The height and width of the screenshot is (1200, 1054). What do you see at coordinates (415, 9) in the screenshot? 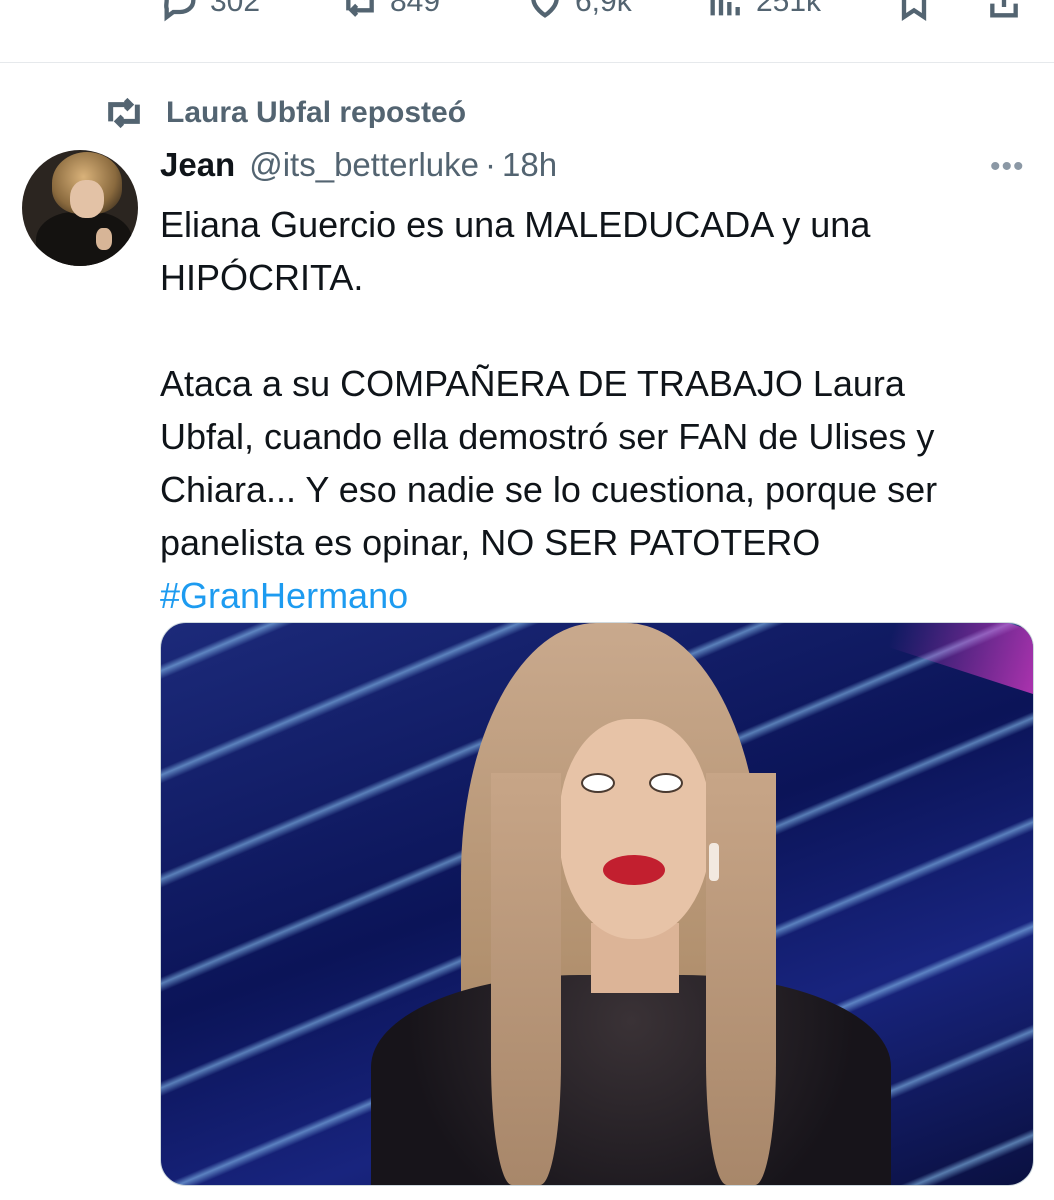
I see `repost-count: 849` at bounding box center [415, 9].